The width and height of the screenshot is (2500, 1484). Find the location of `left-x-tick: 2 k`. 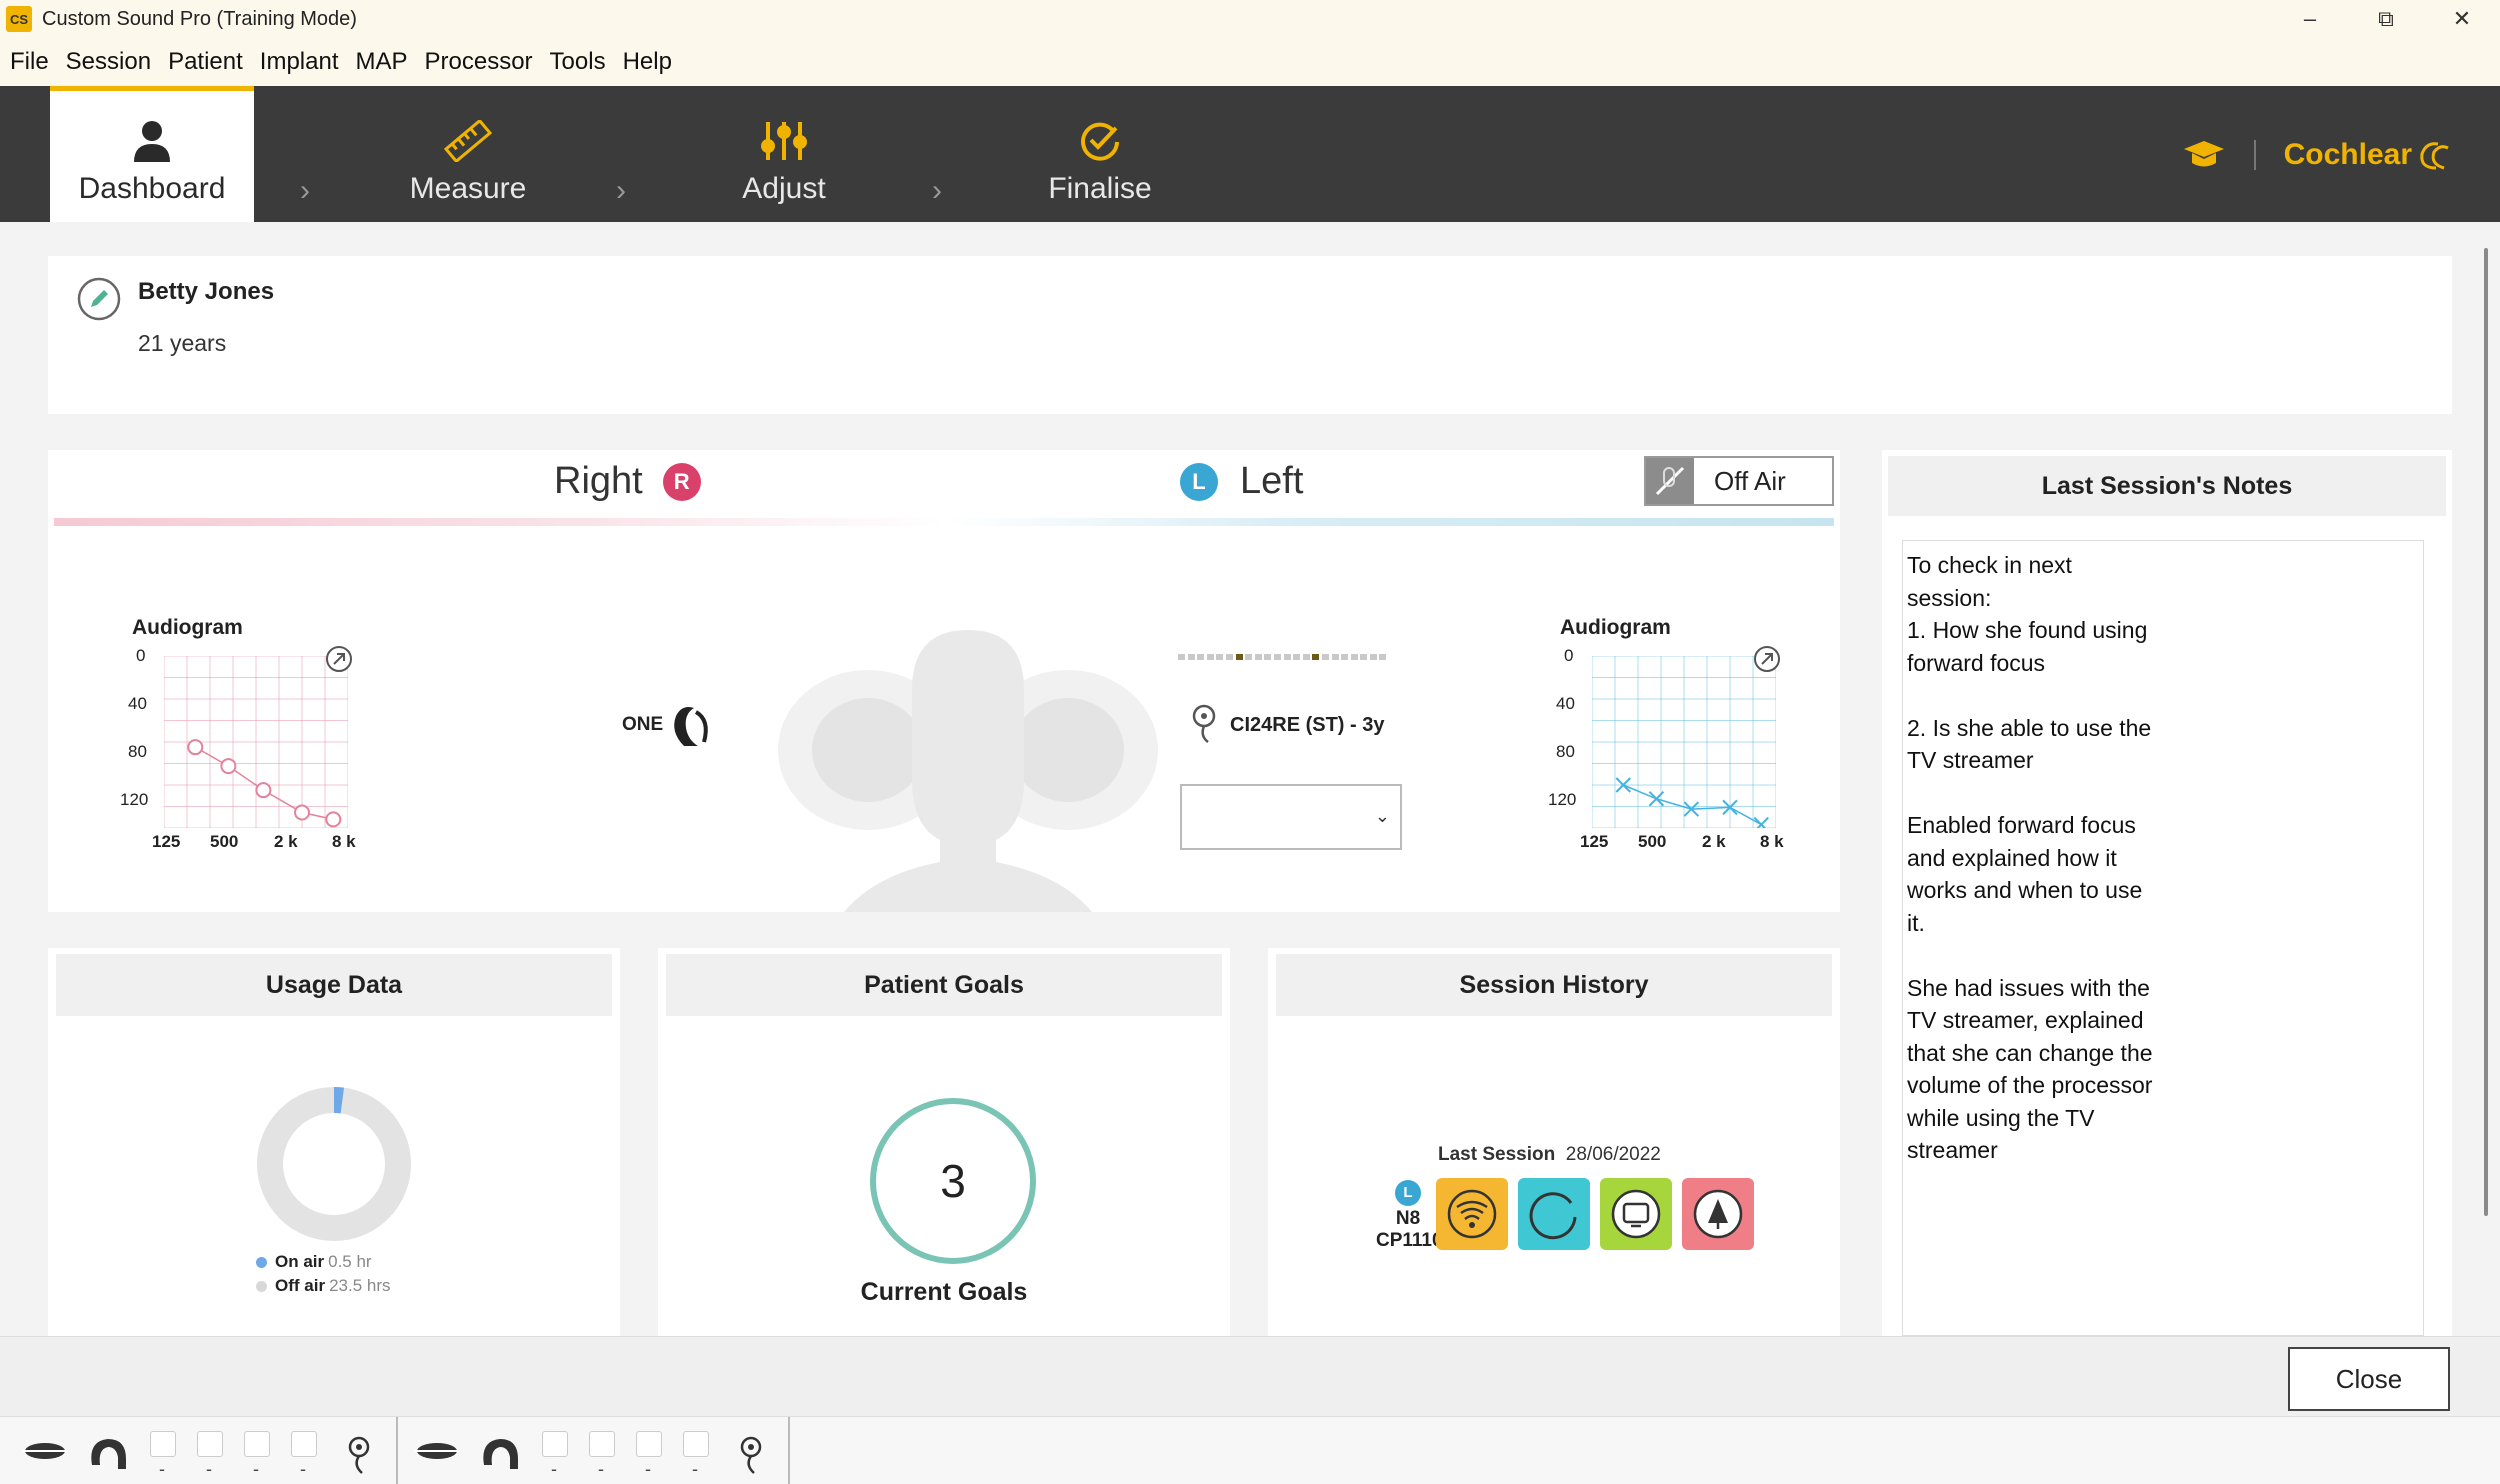

left-x-tick: 2 k is located at coordinates (1714, 841).